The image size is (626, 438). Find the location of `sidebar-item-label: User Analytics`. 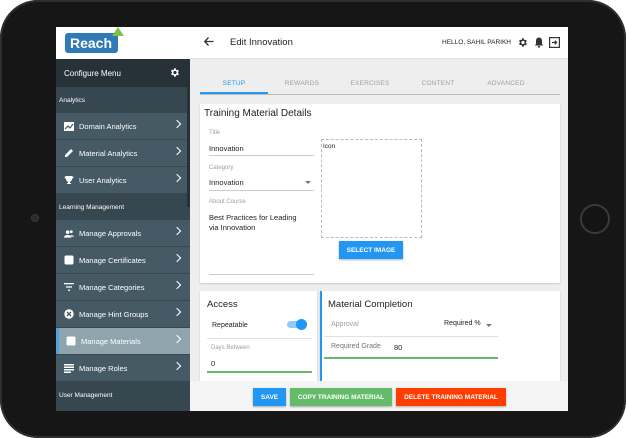

sidebar-item-label: User Analytics is located at coordinates (103, 180).